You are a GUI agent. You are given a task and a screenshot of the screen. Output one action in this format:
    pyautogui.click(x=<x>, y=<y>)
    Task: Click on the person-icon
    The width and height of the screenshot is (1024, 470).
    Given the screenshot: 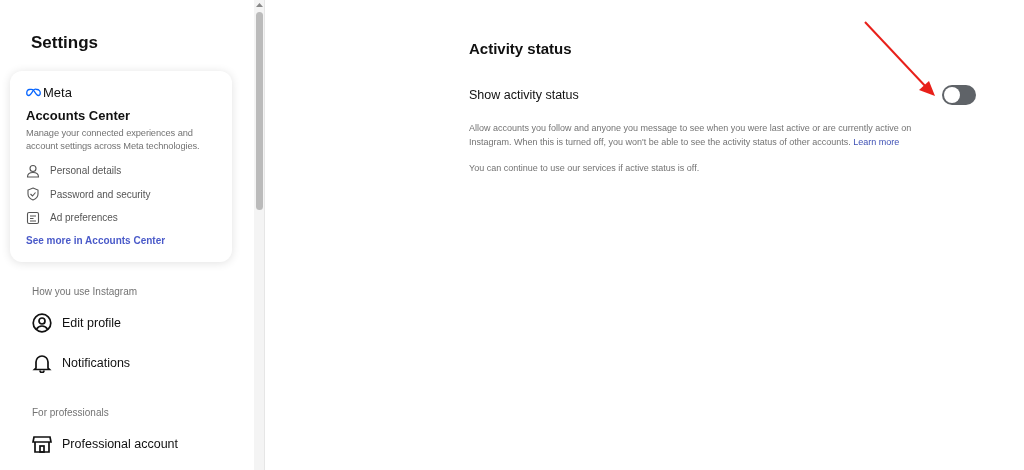 What is the action you would take?
    pyautogui.click(x=33, y=170)
    